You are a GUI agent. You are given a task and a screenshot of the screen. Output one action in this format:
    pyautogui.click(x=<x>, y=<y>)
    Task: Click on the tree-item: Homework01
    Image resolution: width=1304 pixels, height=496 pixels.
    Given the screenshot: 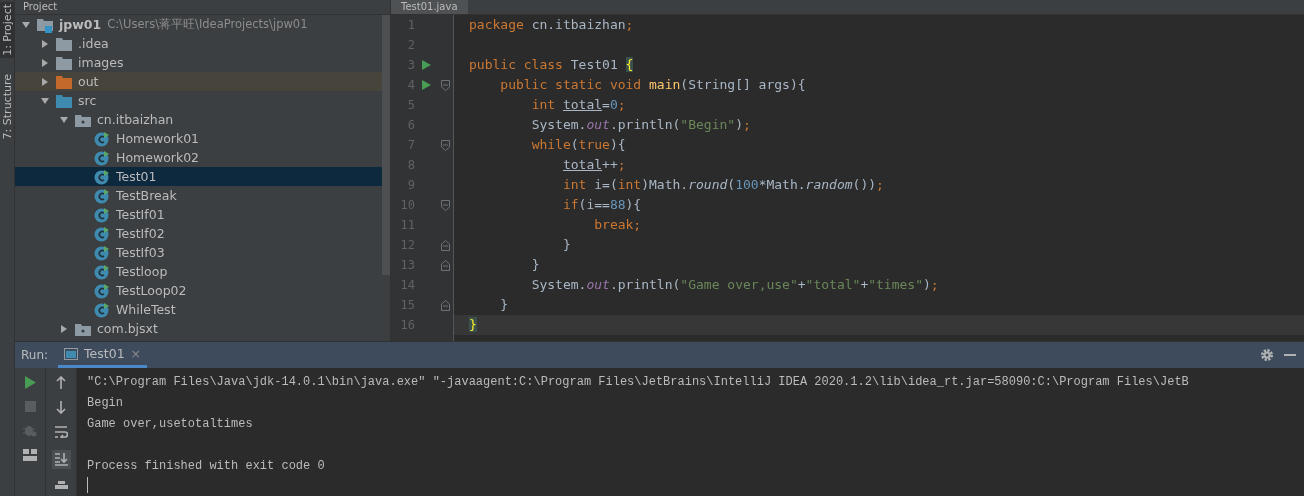 What is the action you would take?
    pyautogui.click(x=198, y=138)
    